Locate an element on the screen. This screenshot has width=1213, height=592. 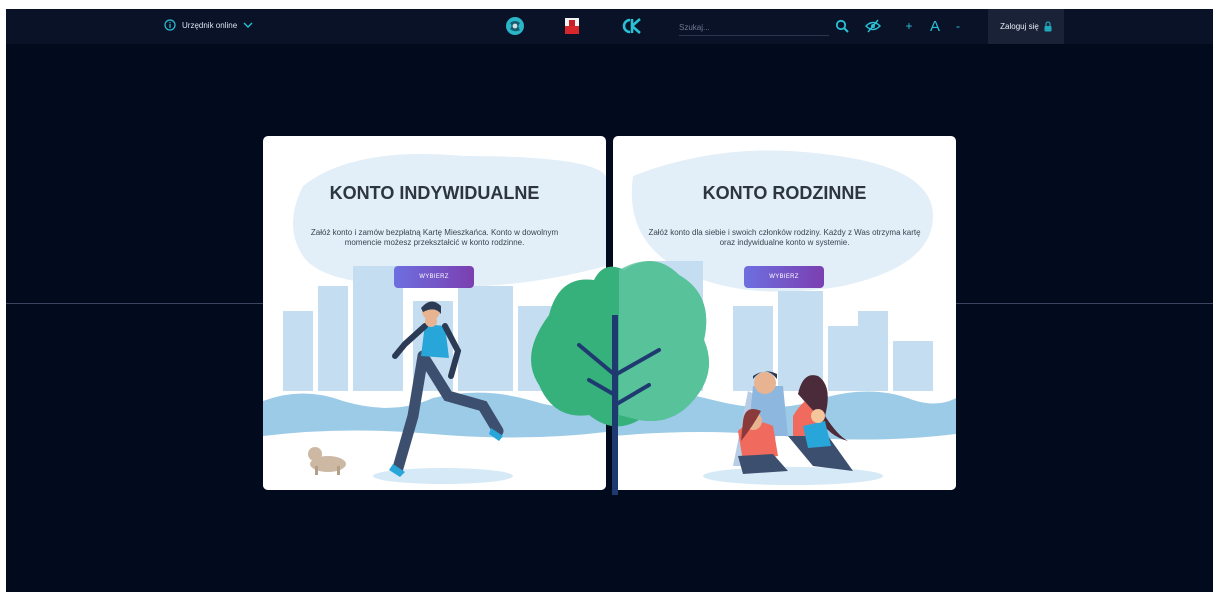
official-online-menu: Urzędnik online is located at coordinates (208, 25).